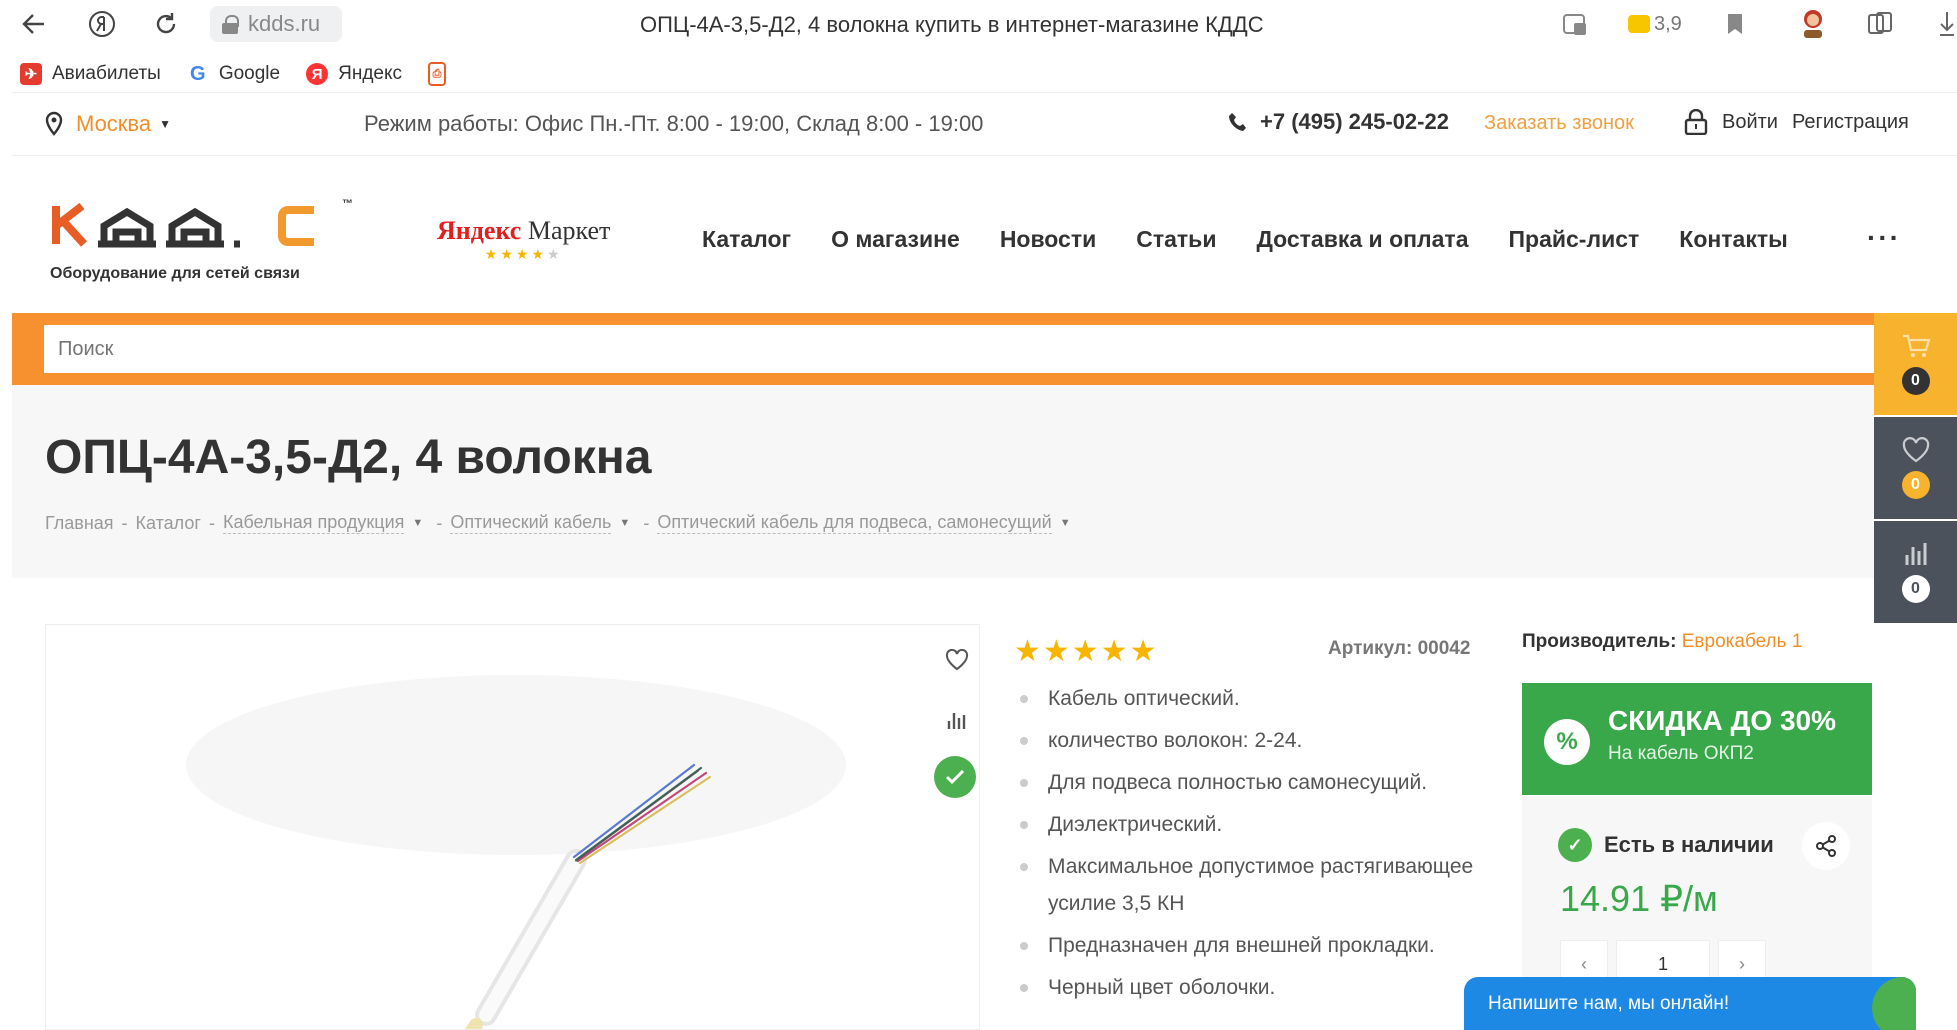  What do you see at coordinates (1559, 123) in the screenshot?
I see `callback-link: Заказать звонок` at bounding box center [1559, 123].